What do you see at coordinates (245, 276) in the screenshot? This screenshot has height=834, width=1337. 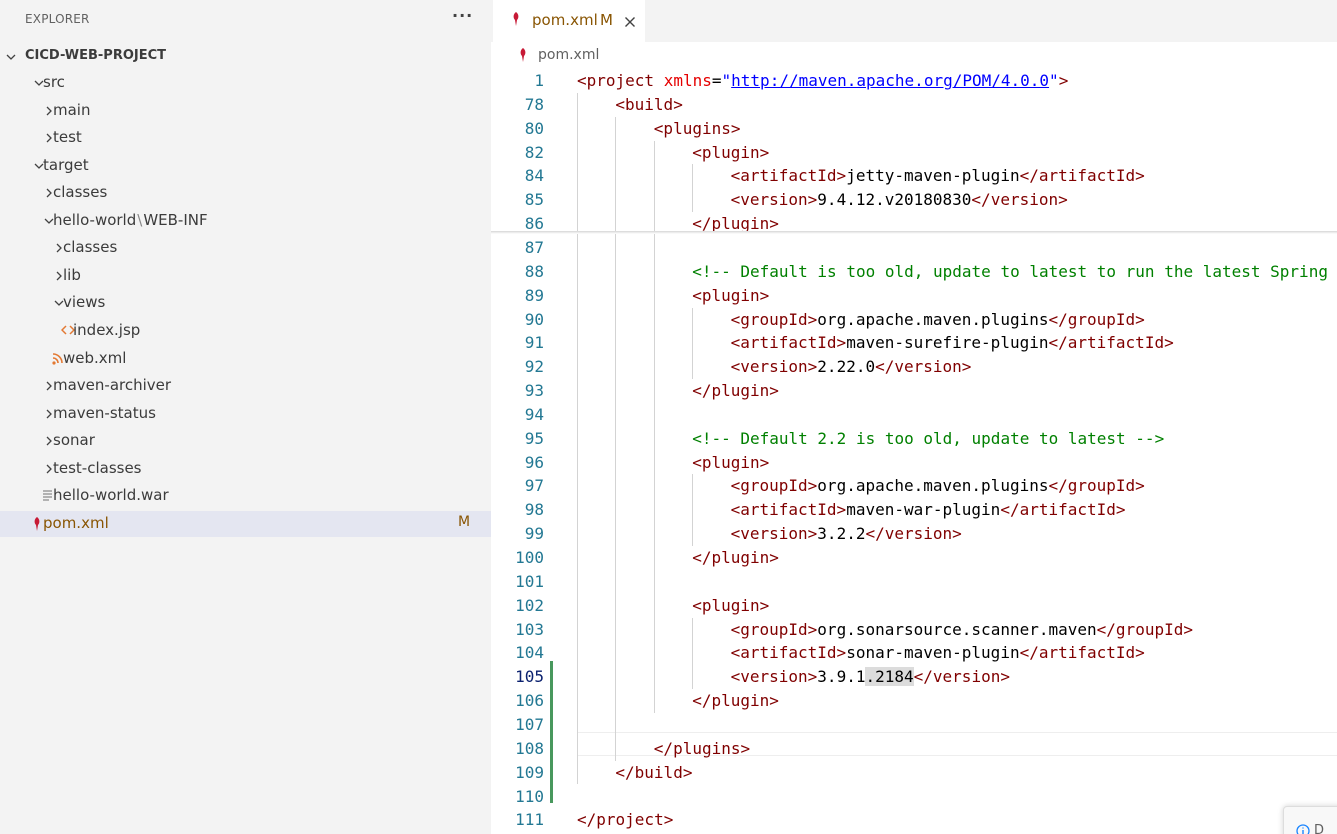 I see `tree-item: lib` at bounding box center [245, 276].